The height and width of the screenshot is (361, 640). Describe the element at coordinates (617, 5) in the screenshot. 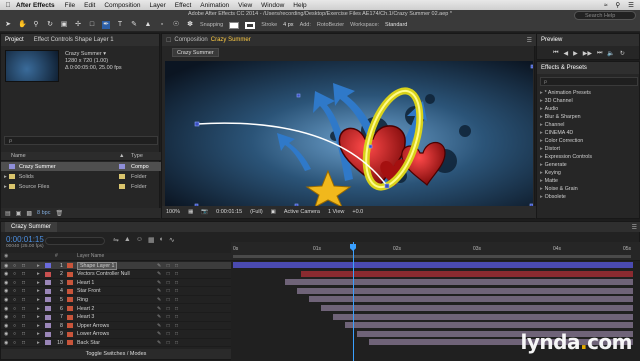

I see `spotlight-icon: ⚲` at that location.